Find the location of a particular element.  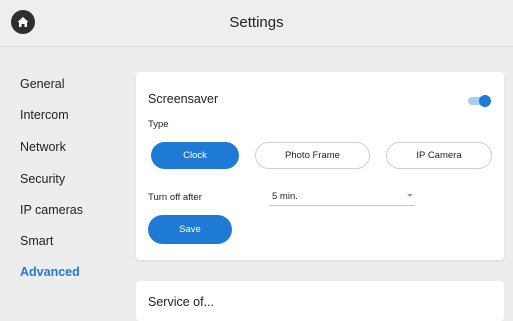

turn-off-value: 5 min. is located at coordinates (285, 196).